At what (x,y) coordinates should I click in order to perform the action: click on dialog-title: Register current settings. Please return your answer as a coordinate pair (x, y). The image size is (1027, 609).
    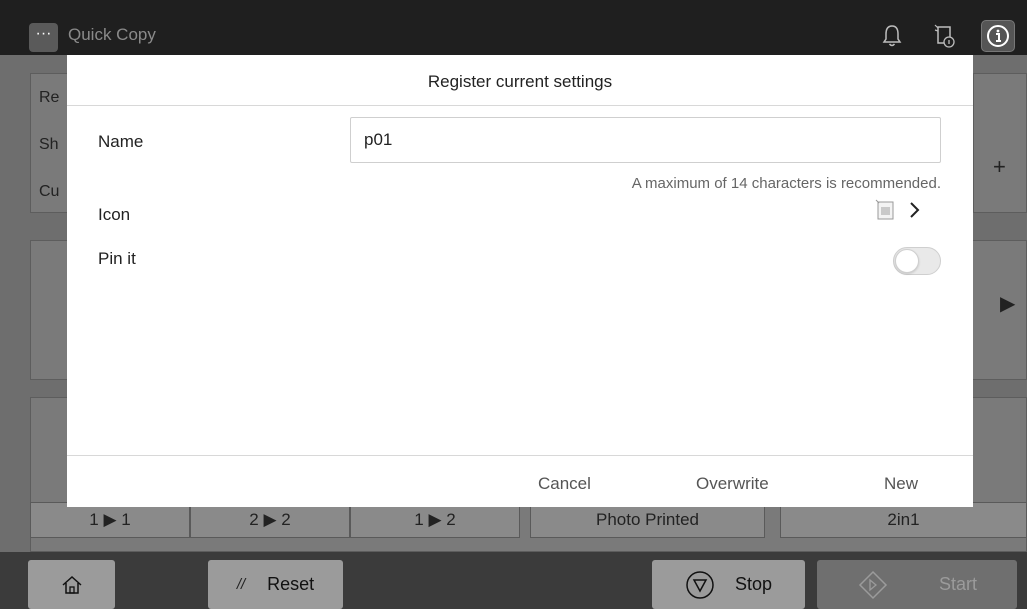
    Looking at the image, I should click on (520, 80).